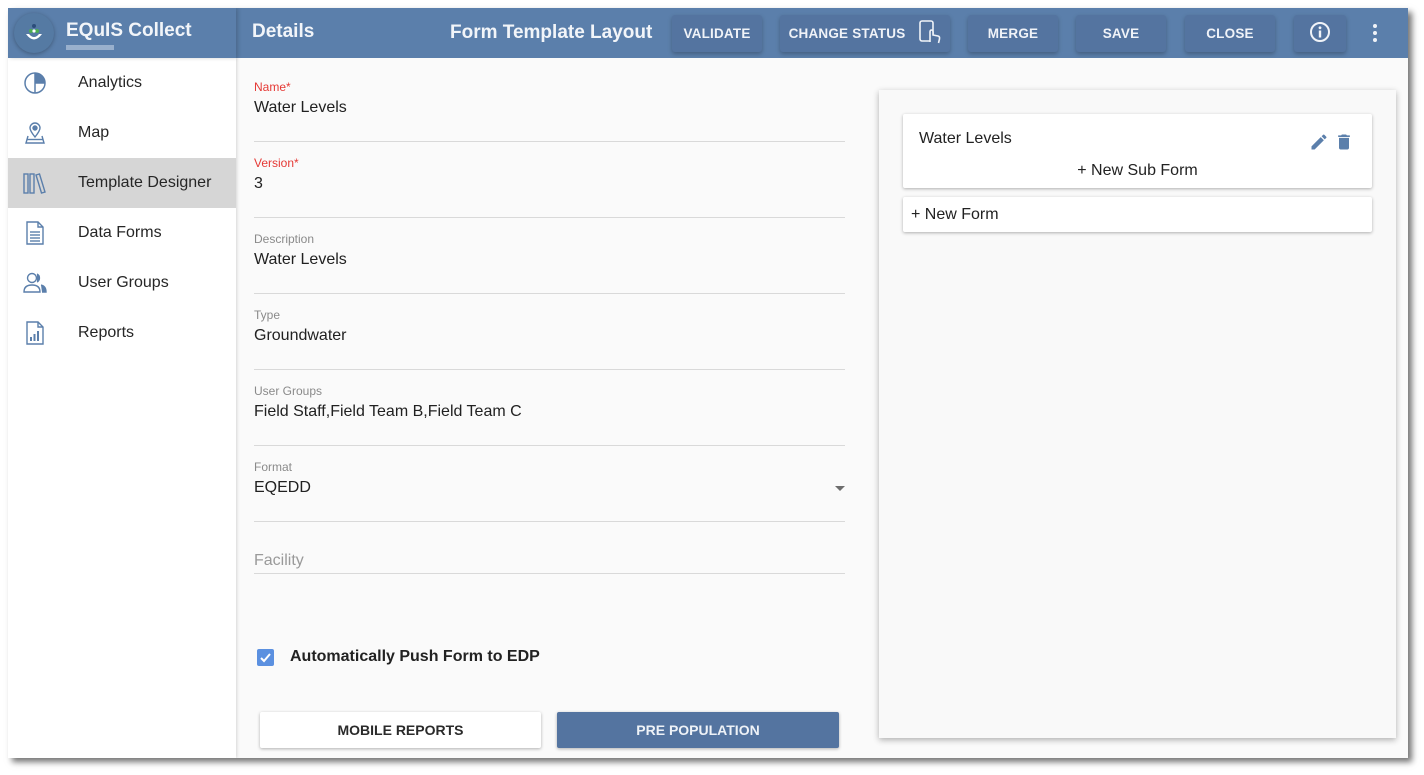 This screenshot has width=1424, height=775. I want to click on validate-label: VALIDATE, so click(717, 33).